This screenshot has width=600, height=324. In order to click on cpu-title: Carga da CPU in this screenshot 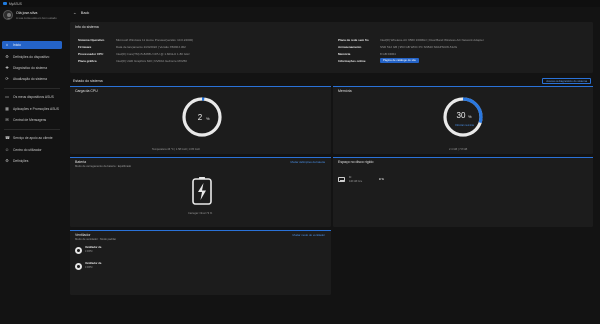, I will do `click(86, 91)`.